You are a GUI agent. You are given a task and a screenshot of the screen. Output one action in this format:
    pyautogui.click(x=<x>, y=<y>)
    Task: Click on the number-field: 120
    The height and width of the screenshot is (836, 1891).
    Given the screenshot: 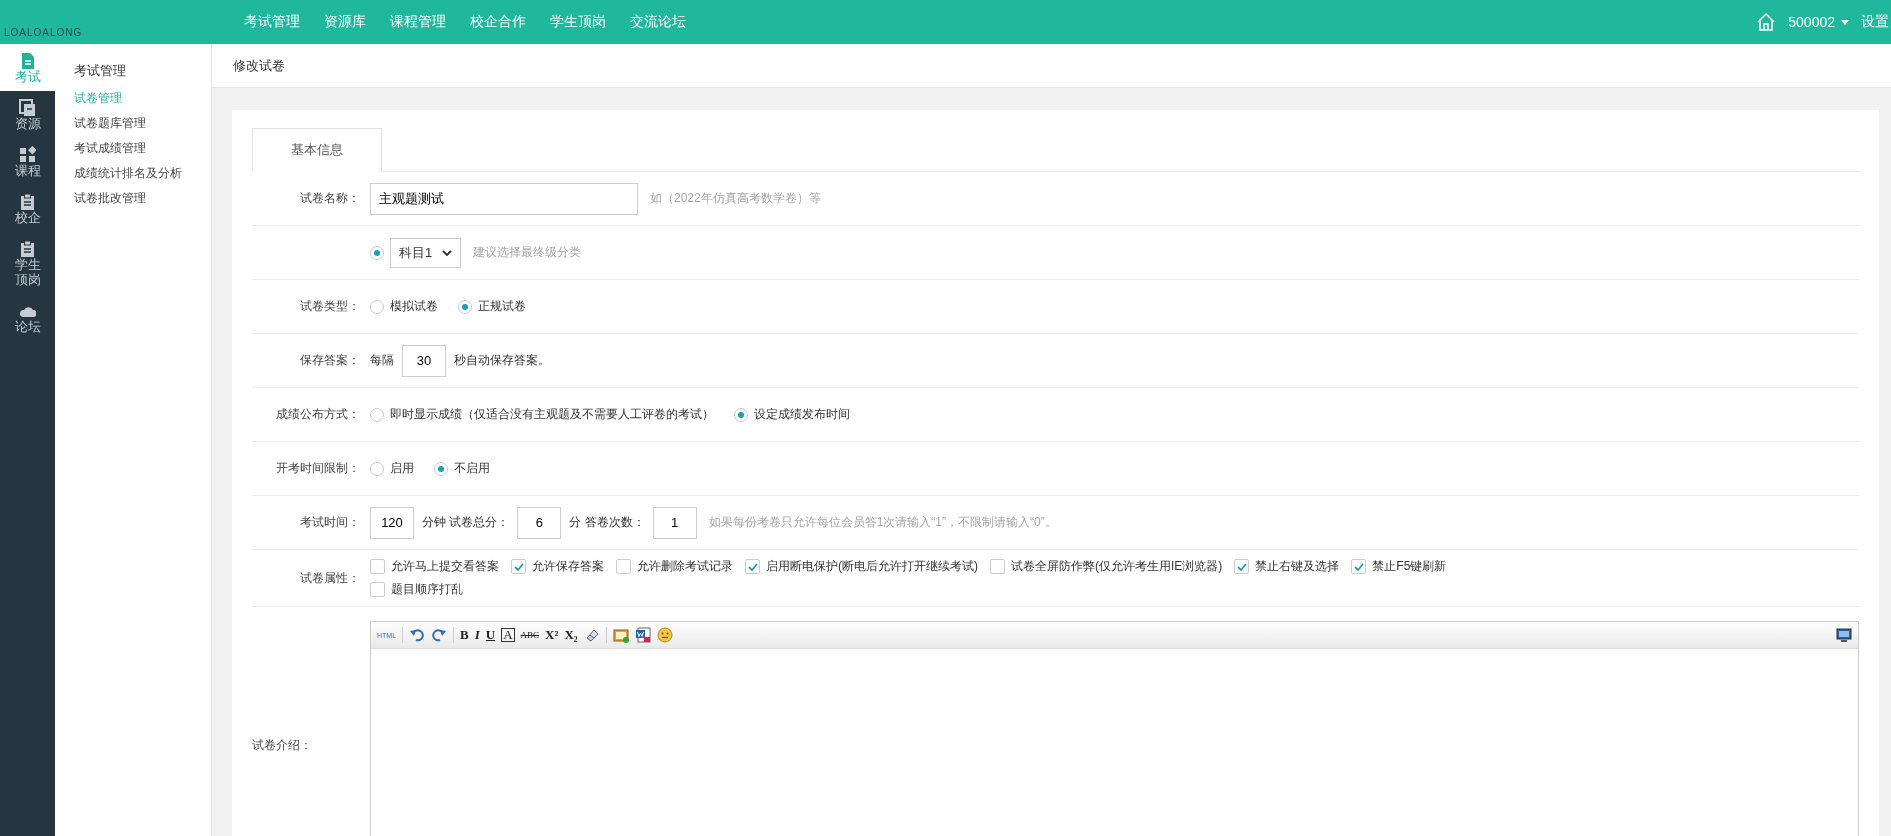 What is the action you would take?
    pyautogui.click(x=392, y=522)
    